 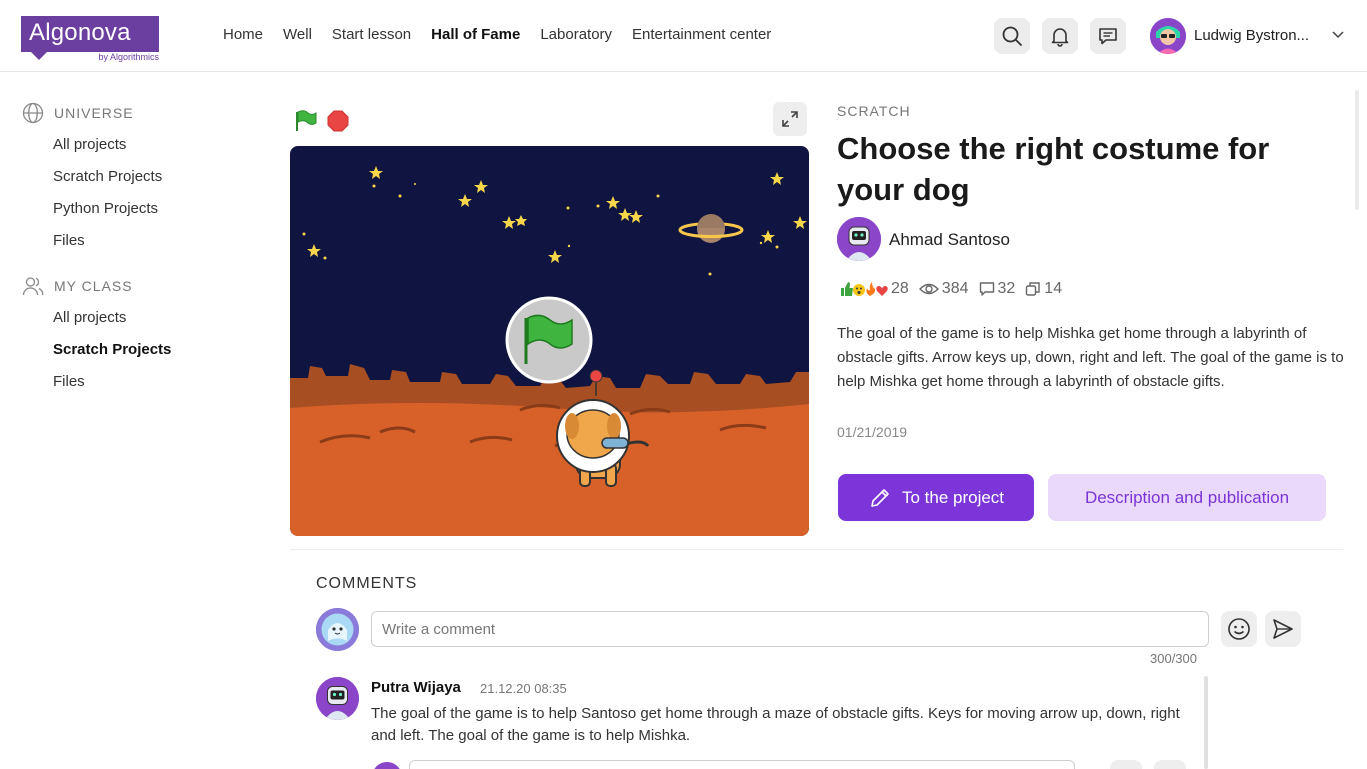 I want to click on sidebar-item-class-files: Files, so click(x=69, y=381).